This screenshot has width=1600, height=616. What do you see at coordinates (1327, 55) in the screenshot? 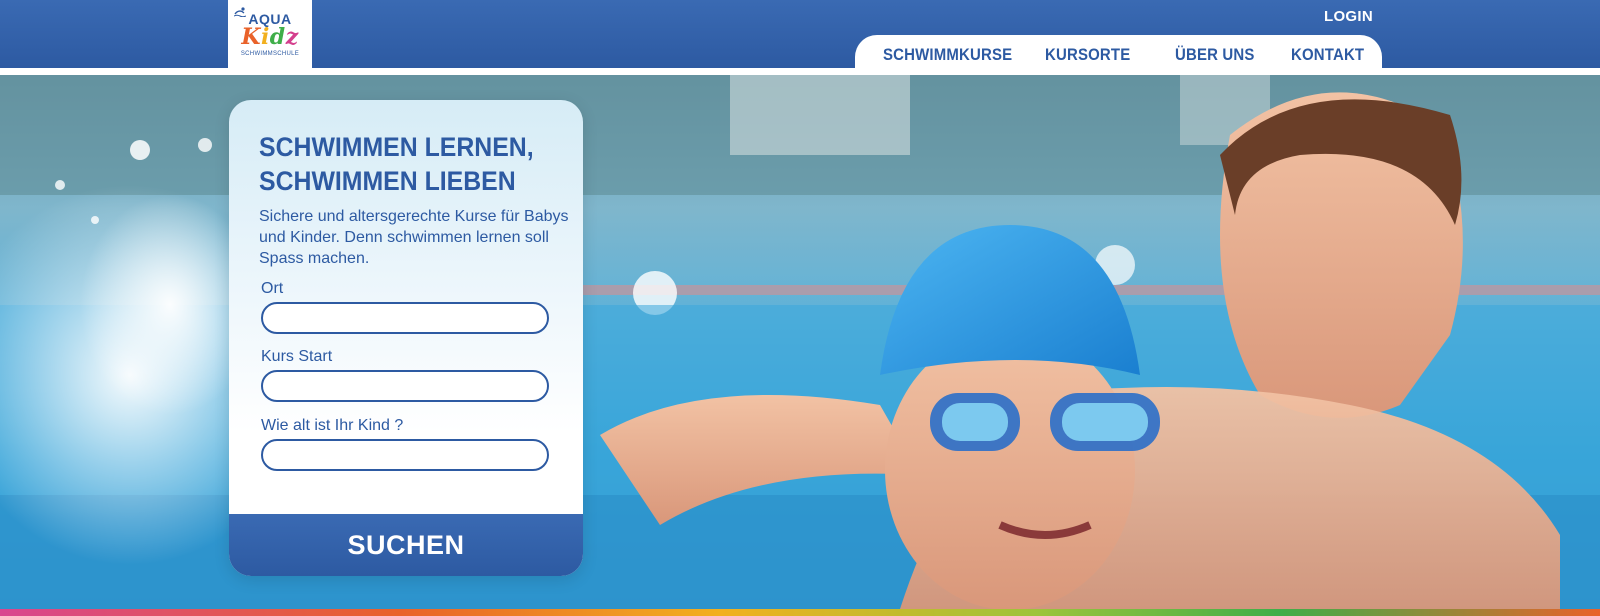
I see `nav-item-kontakt: KONTAKT` at bounding box center [1327, 55].